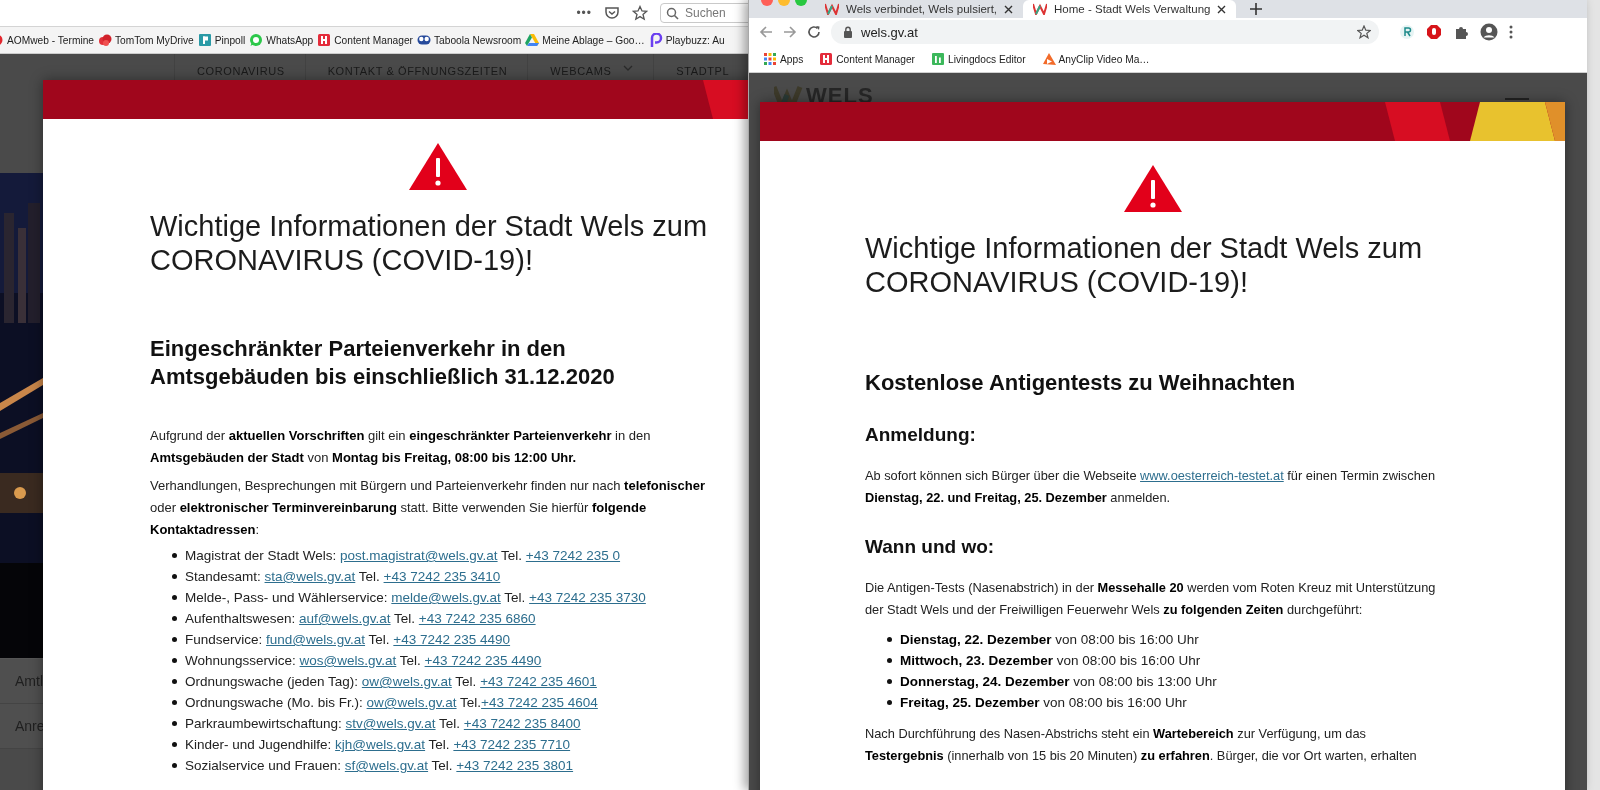 This screenshot has width=1600, height=790. Describe the element at coordinates (204, 40) in the screenshot. I see `p-tile-icon` at that location.